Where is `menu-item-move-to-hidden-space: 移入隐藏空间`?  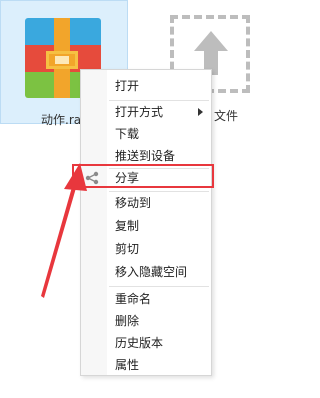
menu-item-move-to-hidden-space: 移入隐藏空间 is located at coordinates (146, 272).